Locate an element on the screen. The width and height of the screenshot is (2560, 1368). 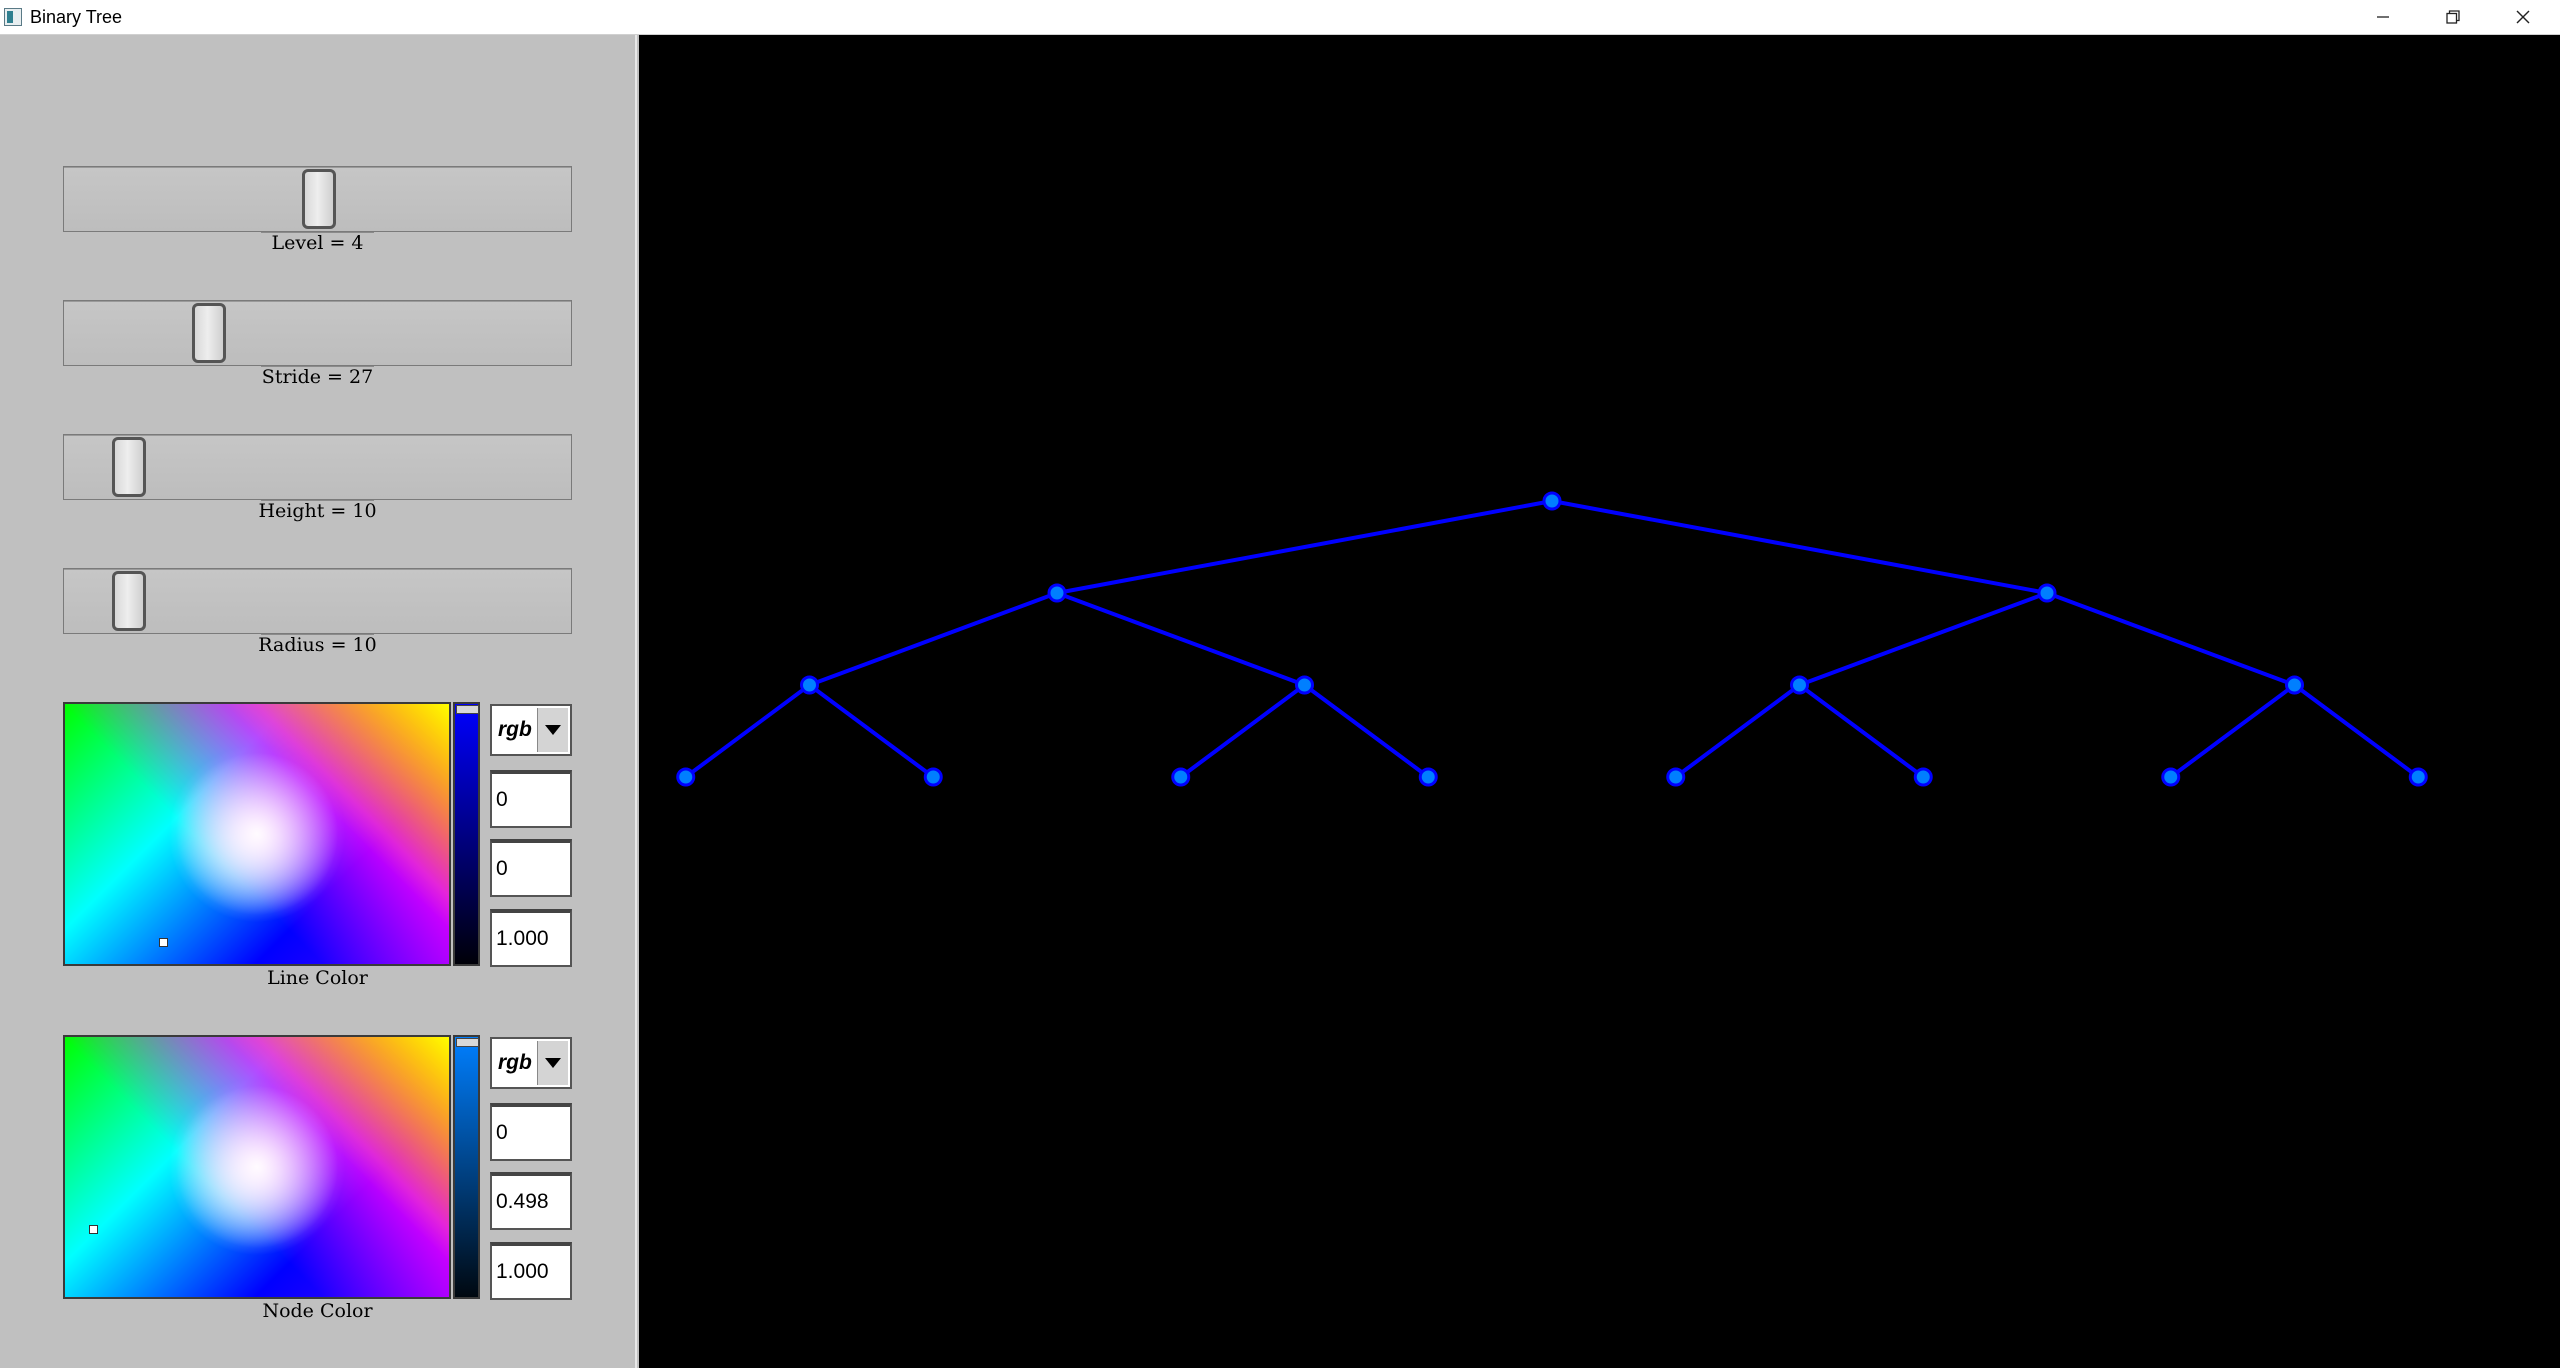
minimize-icon is located at coordinates (2383, 17).